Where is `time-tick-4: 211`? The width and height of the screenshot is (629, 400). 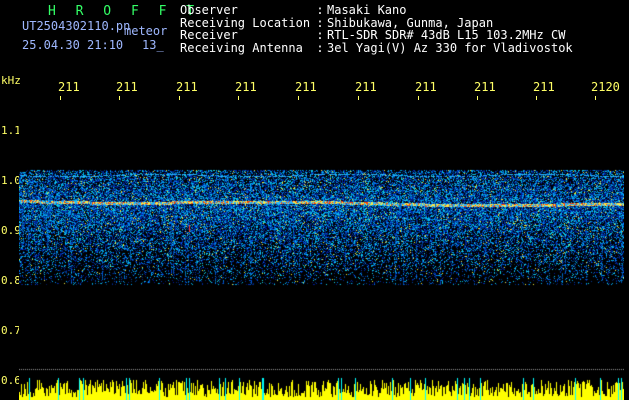
time-tick-4: 211 is located at coordinates (246, 87).